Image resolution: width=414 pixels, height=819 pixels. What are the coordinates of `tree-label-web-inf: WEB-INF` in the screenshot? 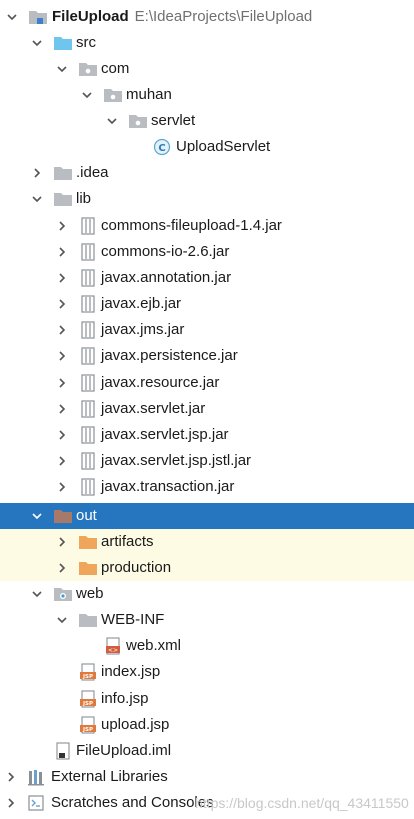 It's located at (133, 619).